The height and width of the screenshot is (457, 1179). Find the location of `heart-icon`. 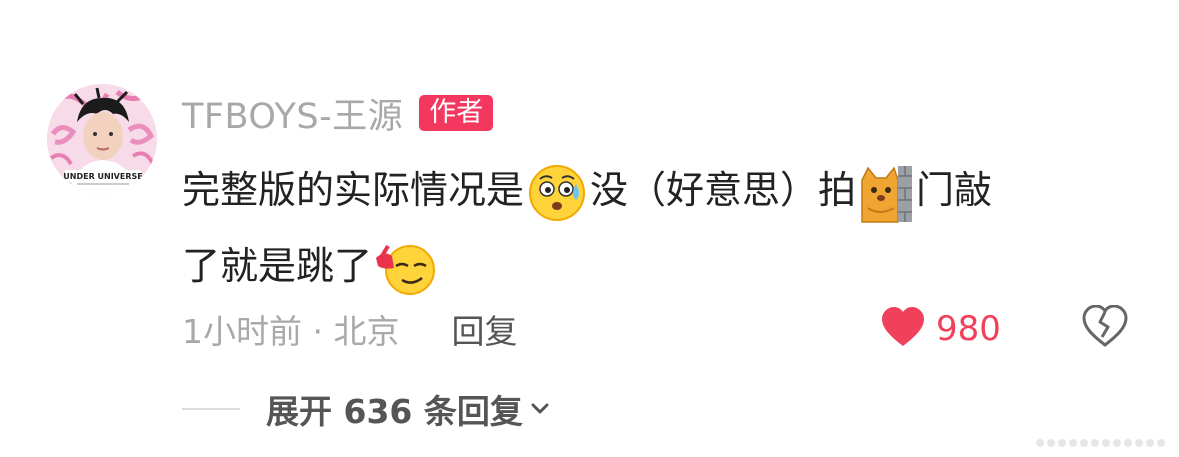

heart-icon is located at coordinates (903, 329).